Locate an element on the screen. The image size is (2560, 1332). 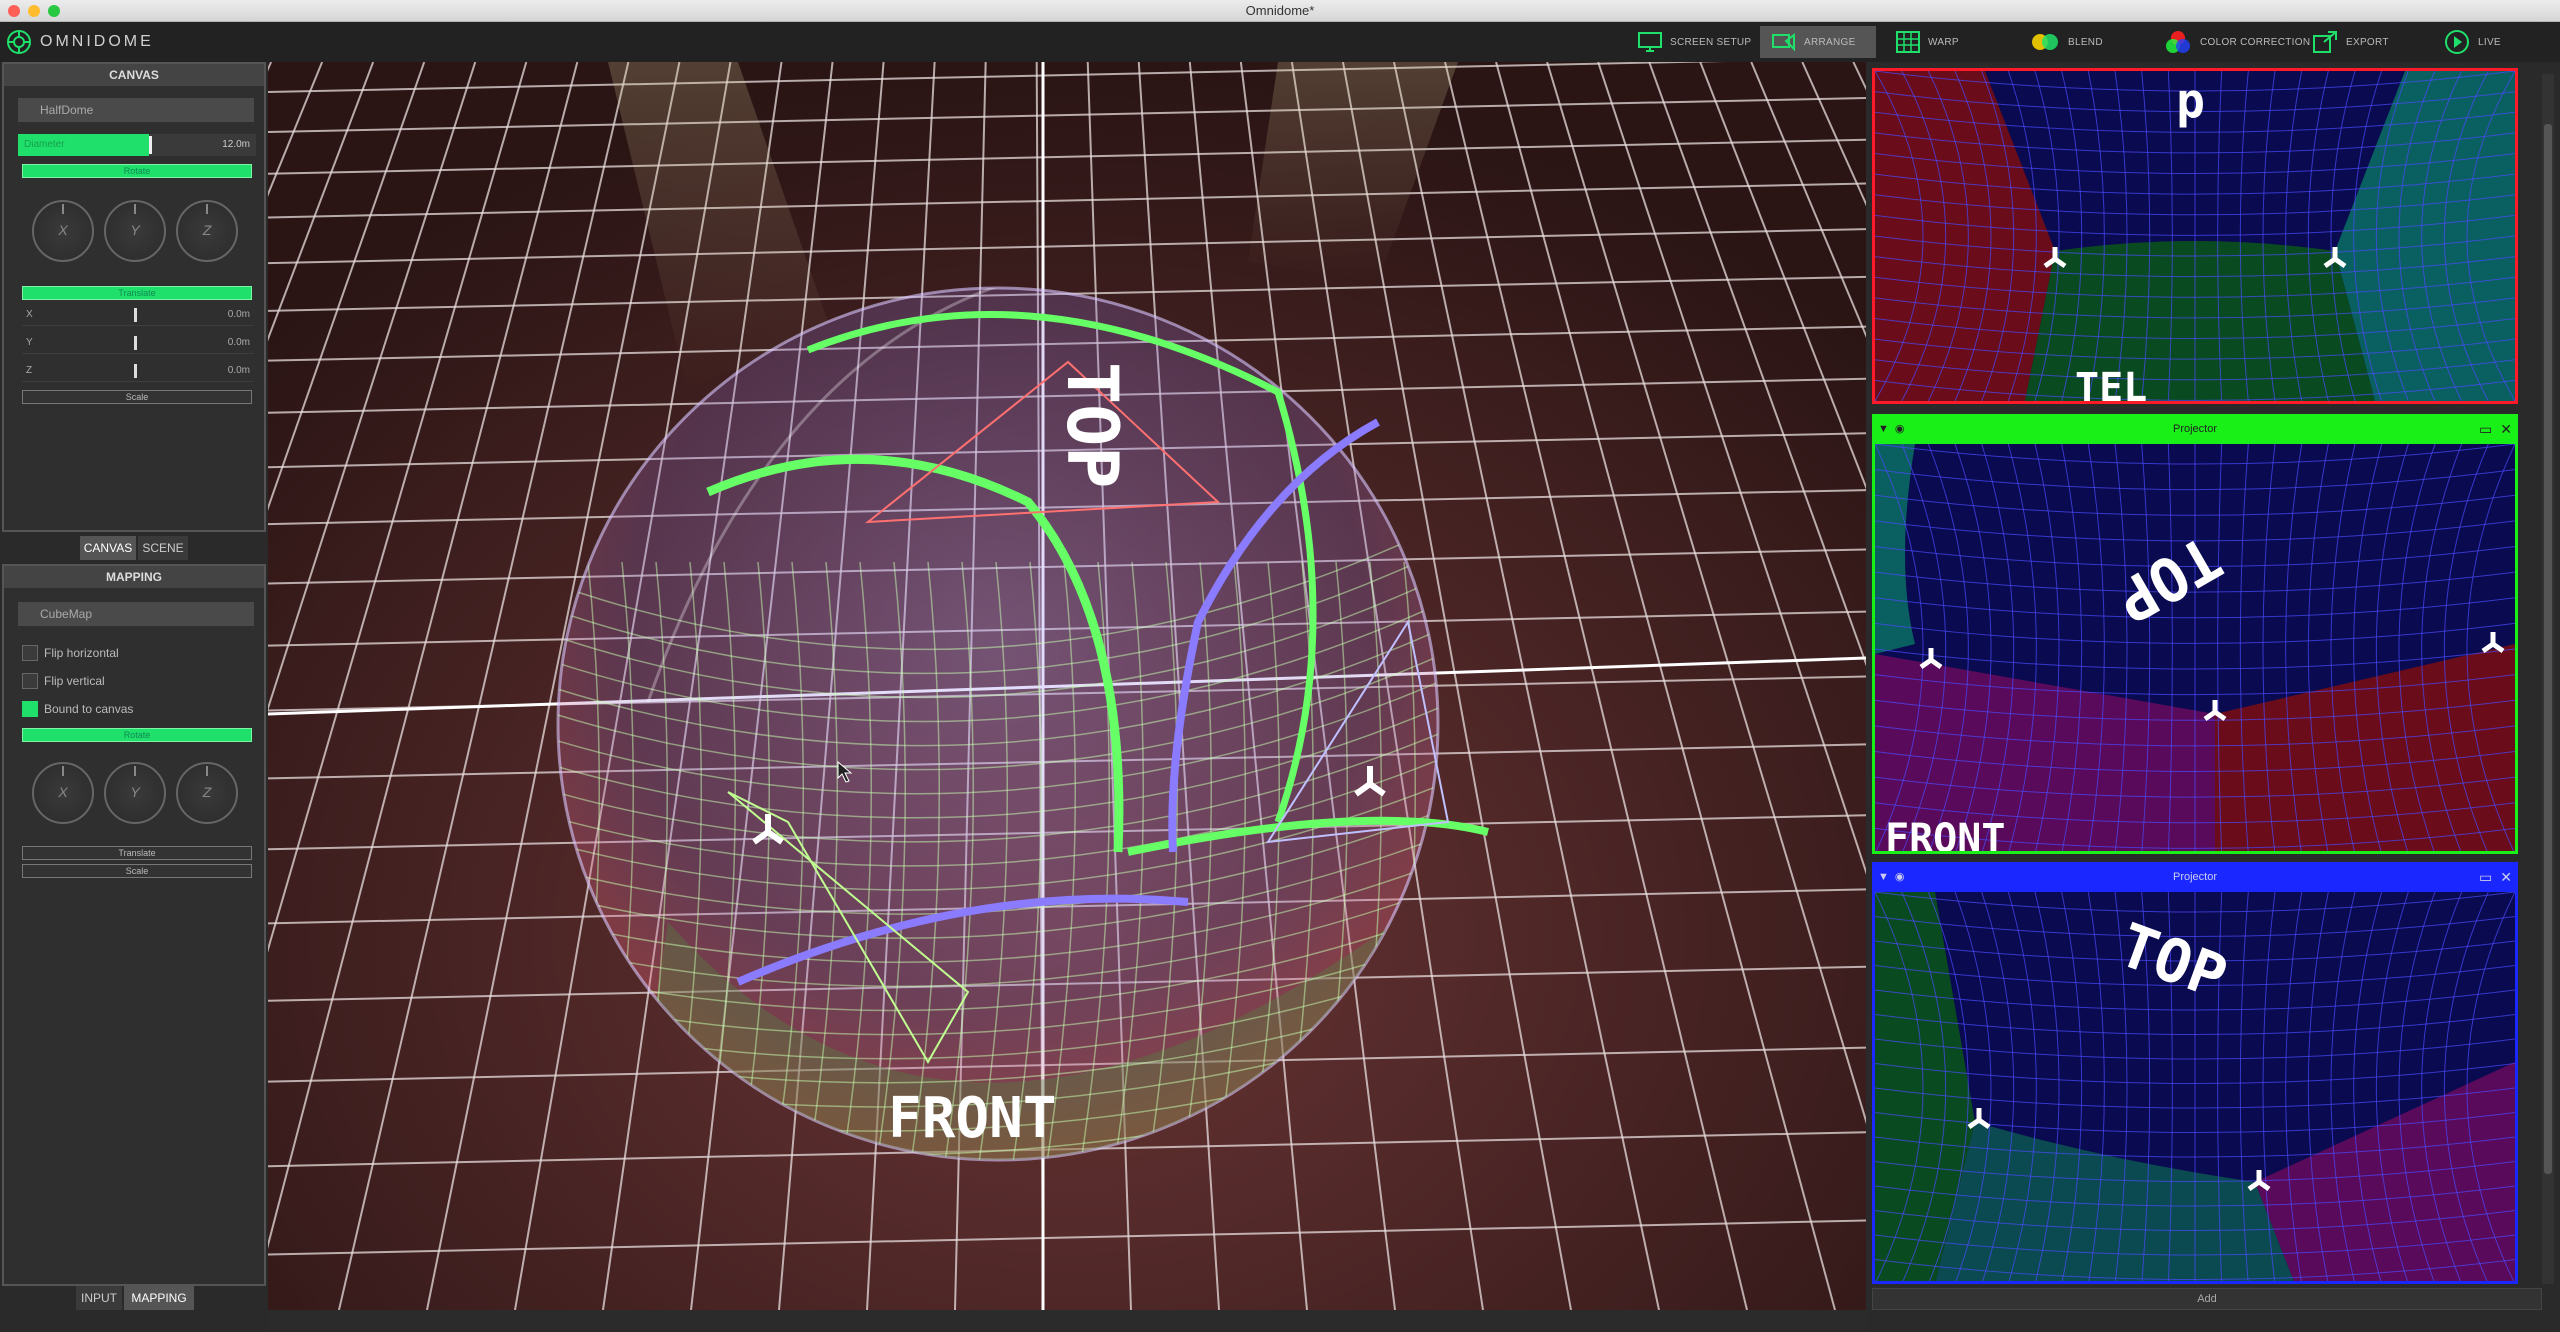
export-icon is located at coordinates (2325, 42).